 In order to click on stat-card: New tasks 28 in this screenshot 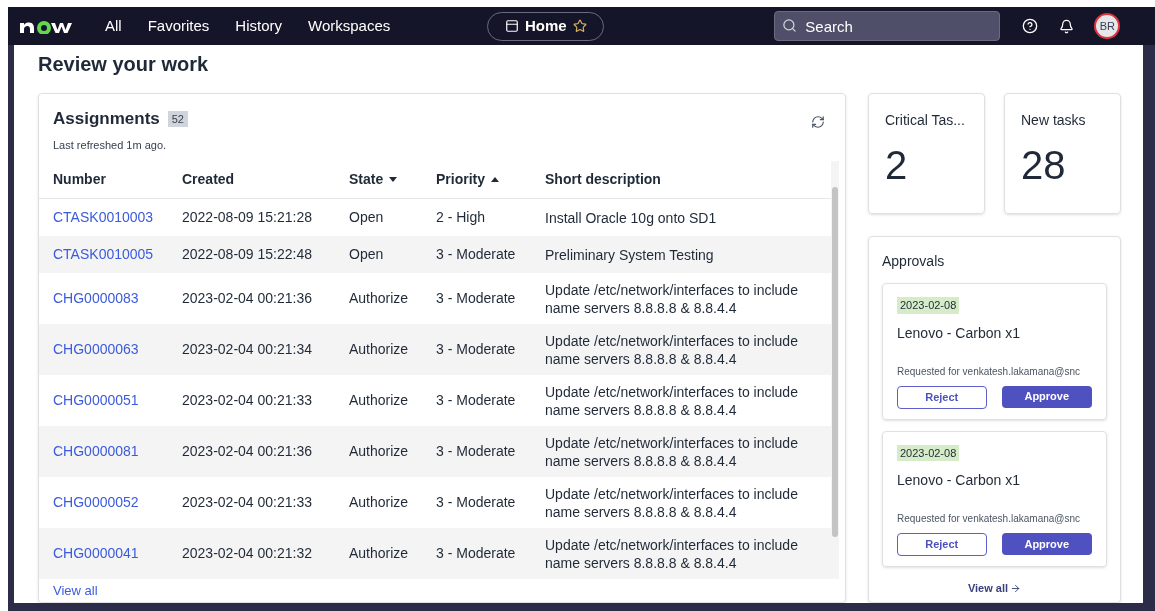, I will do `click(1062, 153)`.